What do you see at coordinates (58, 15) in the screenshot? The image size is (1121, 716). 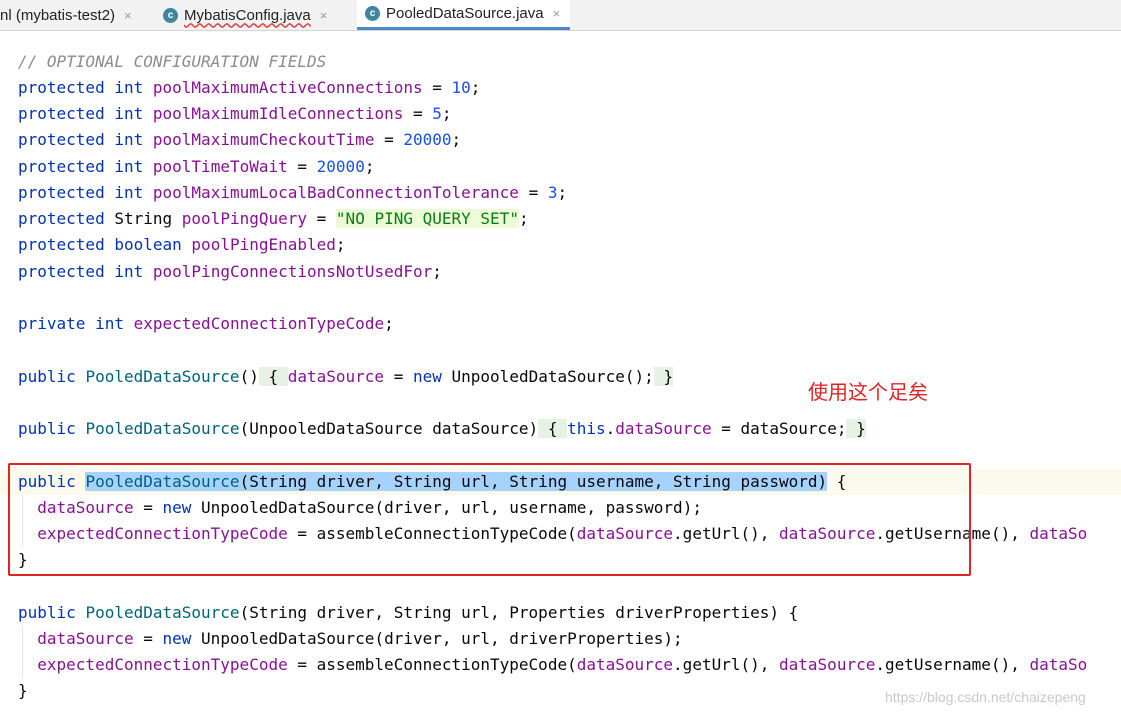 I see `tab-label: nl (mybatis-test2)` at bounding box center [58, 15].